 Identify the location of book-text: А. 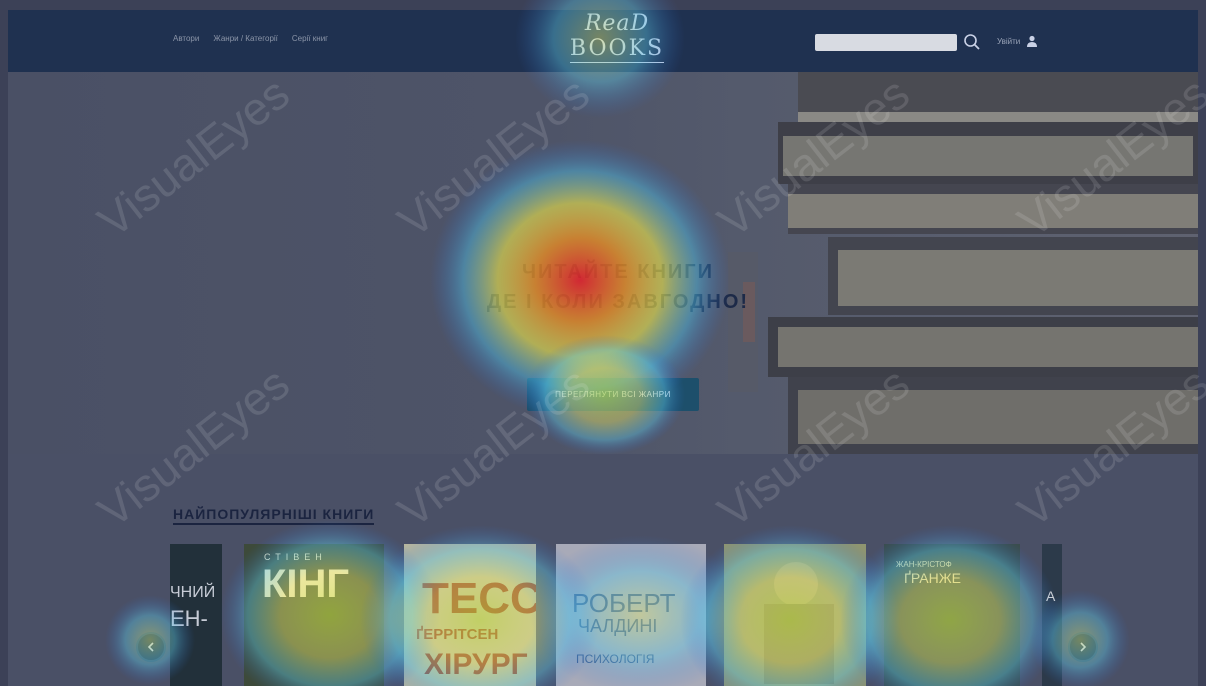
(1051, 596).